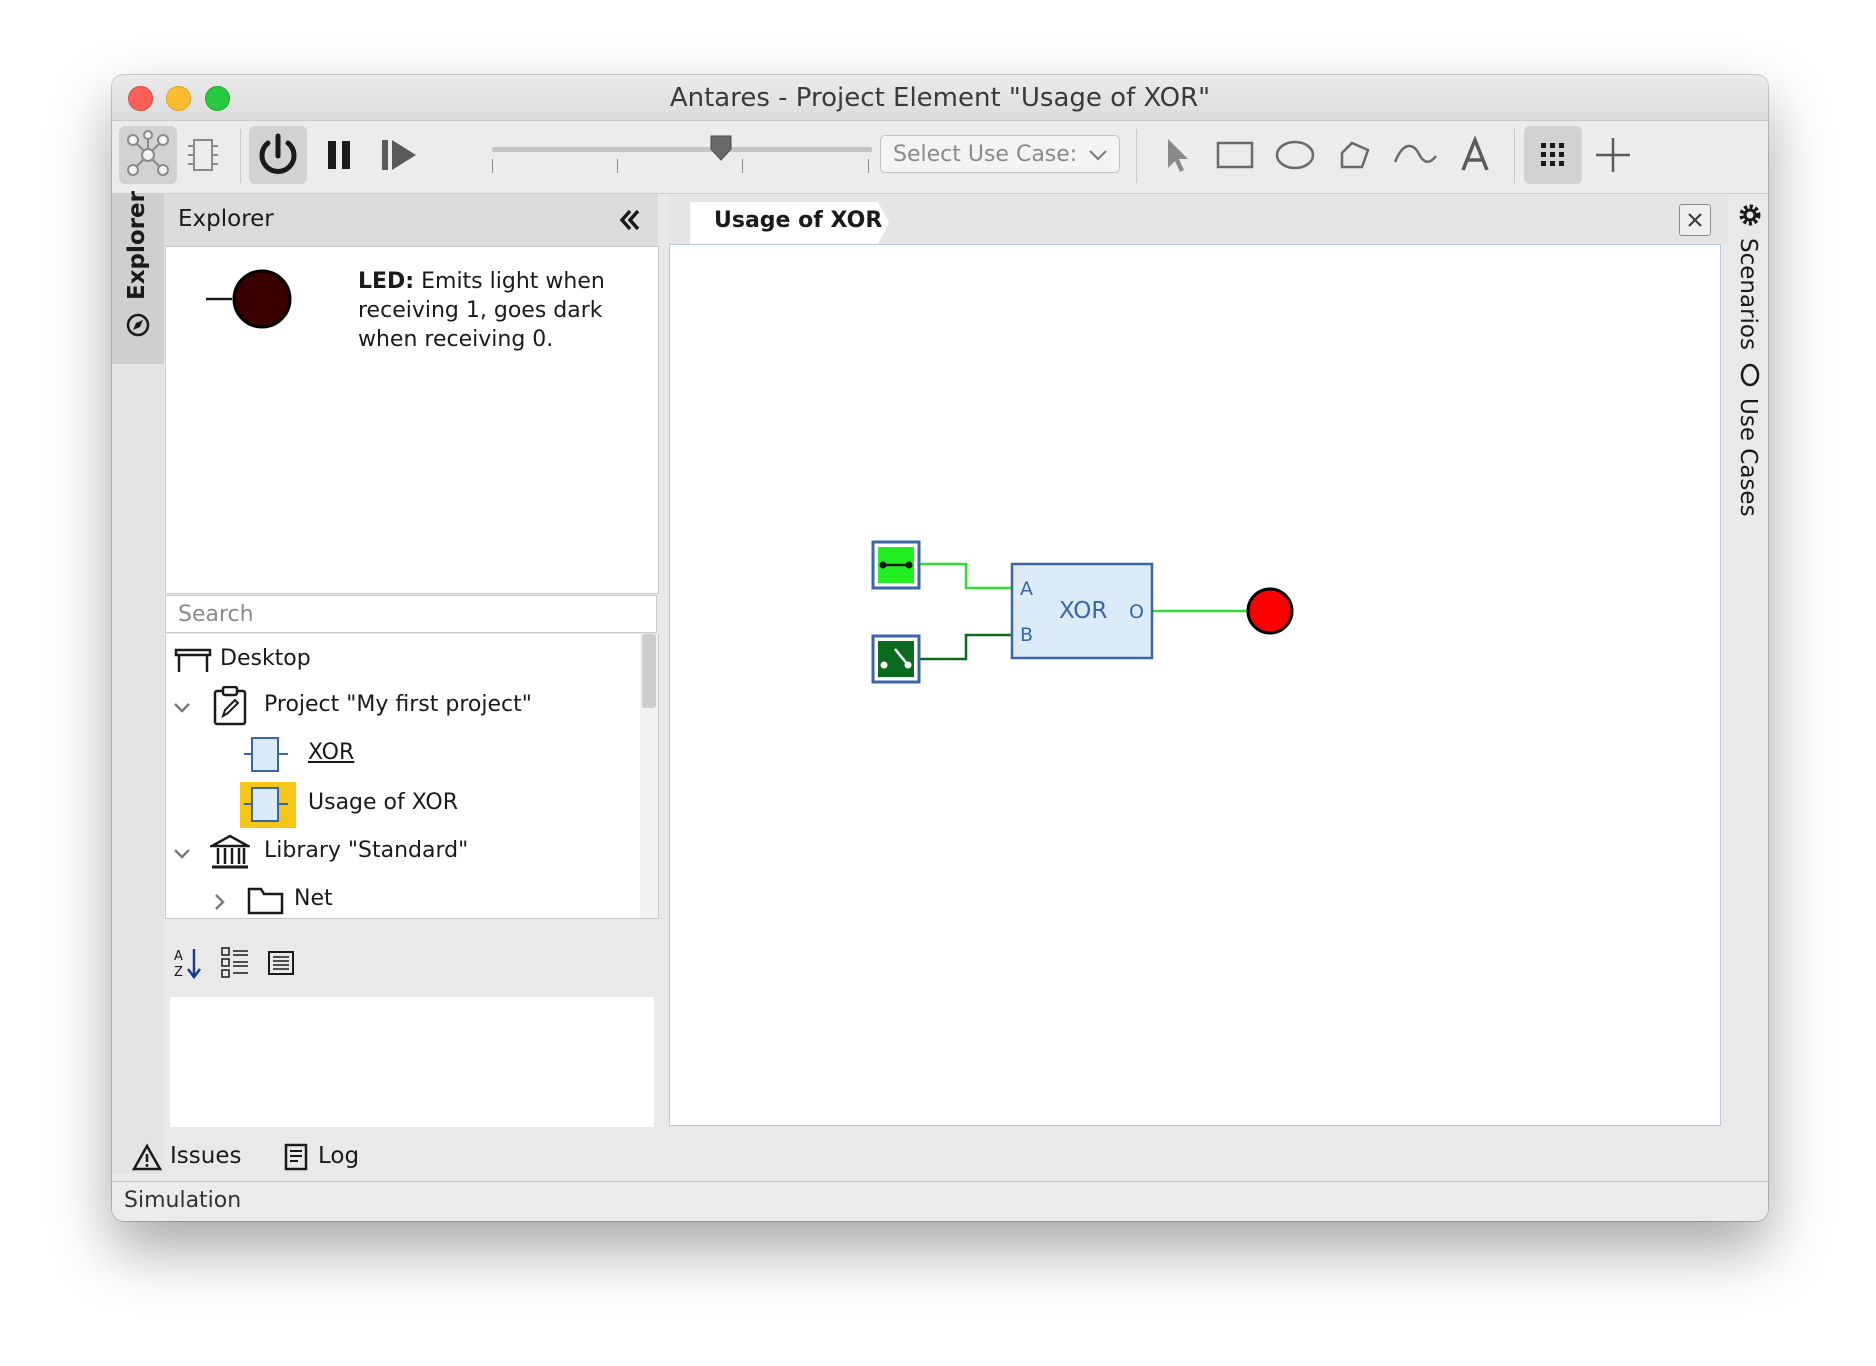 Image resolution: width=1876 pixels, height=1366 pixels. What do you see at coordinates (313, 898) in the screenshot?
I see `tree-item-label: Net` at bounding box center [313, 898].